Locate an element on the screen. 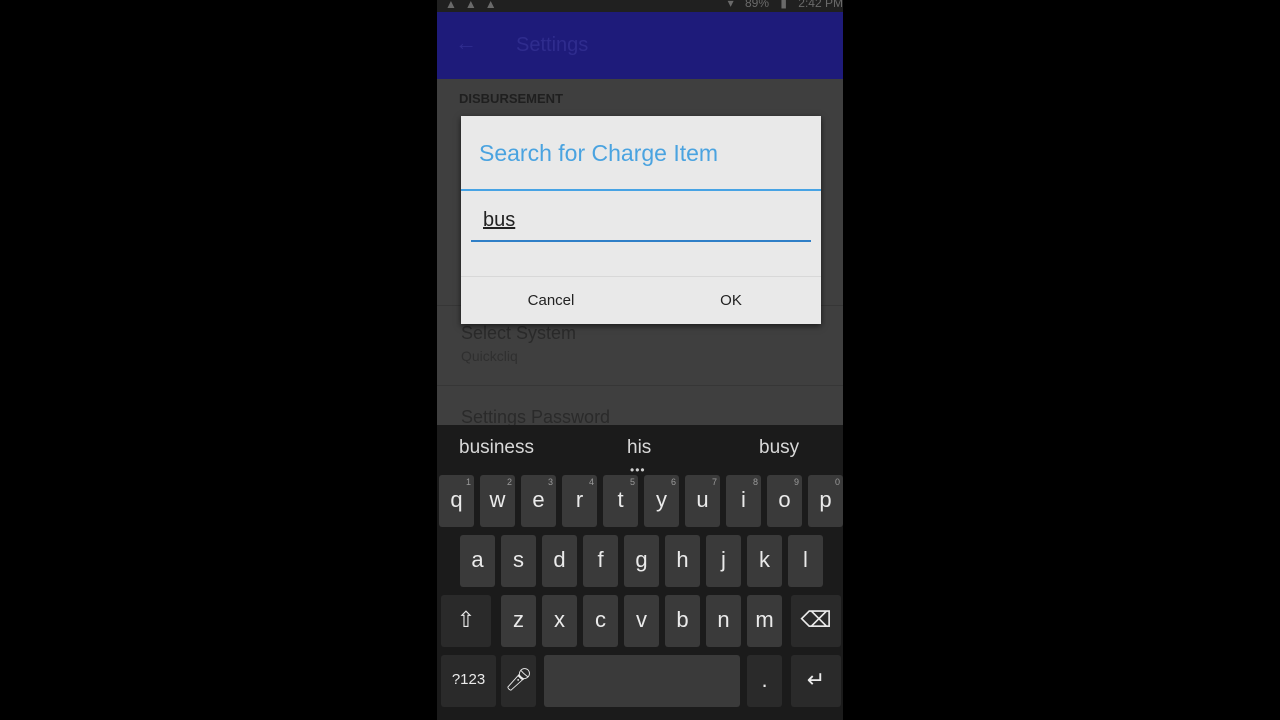  shift-key: ⇧ is located at coordinates (466, 621).